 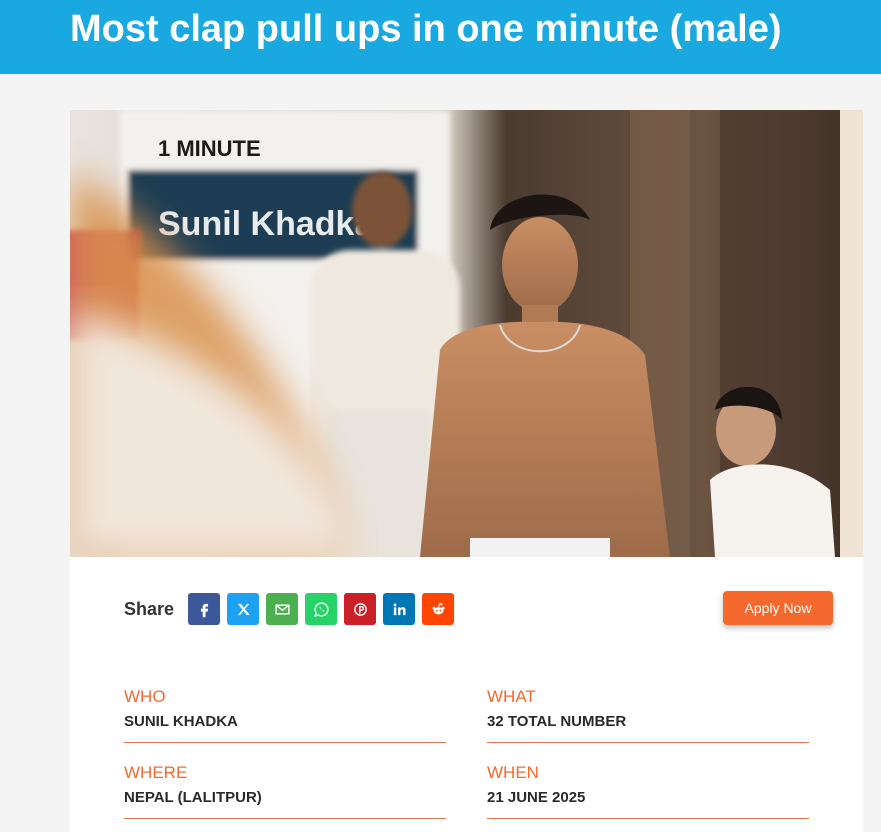 I want to click on share-pinterest-button, so click(x=360, y=609).